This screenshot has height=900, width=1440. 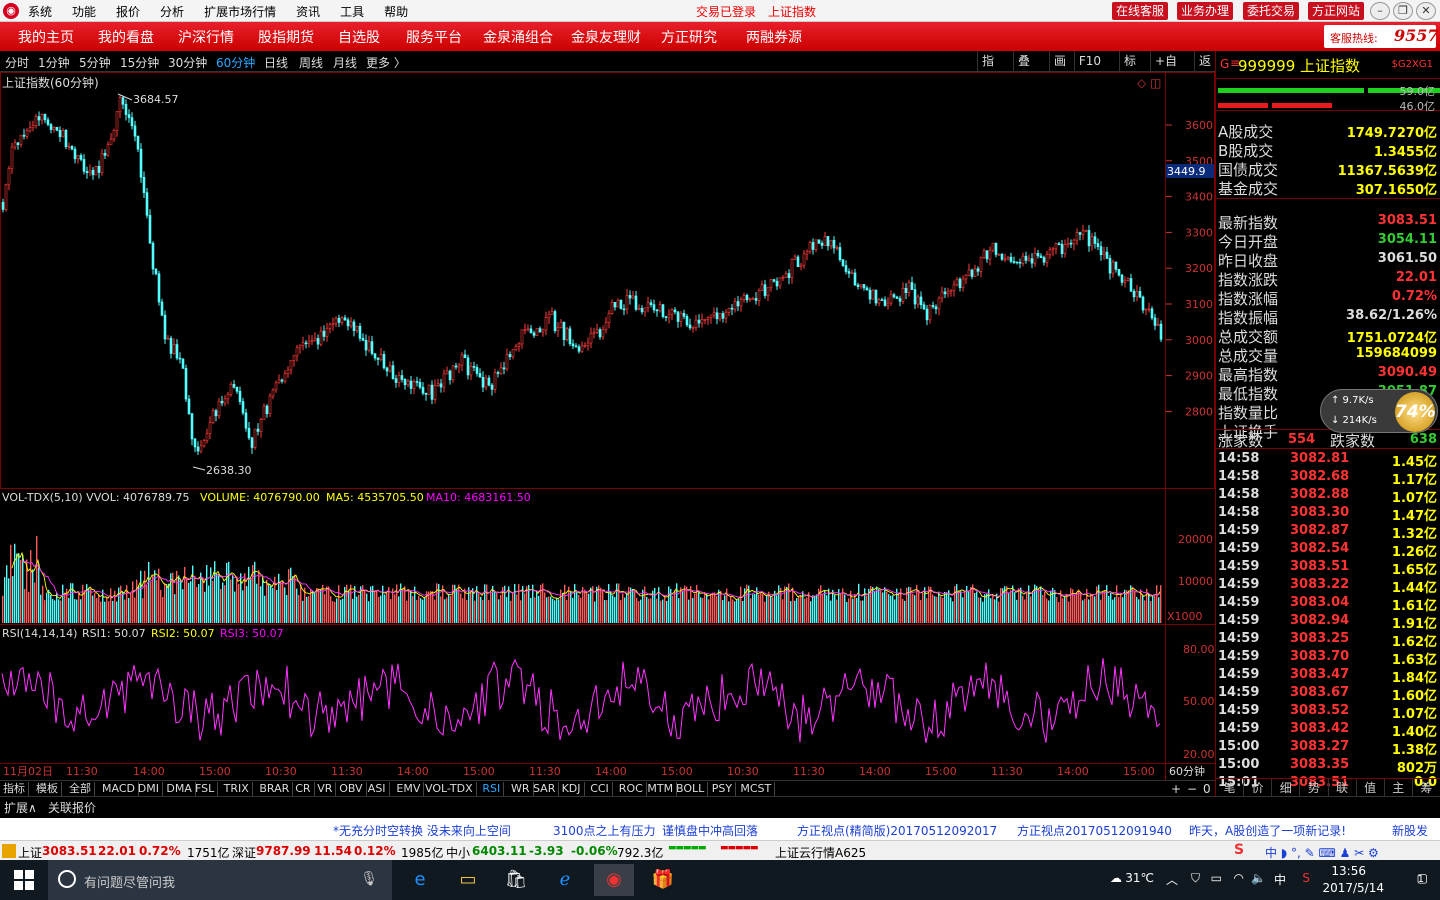 I want to click on news-item: *无充分时空转换 没未来向上空间, so click(x=422, y=830).